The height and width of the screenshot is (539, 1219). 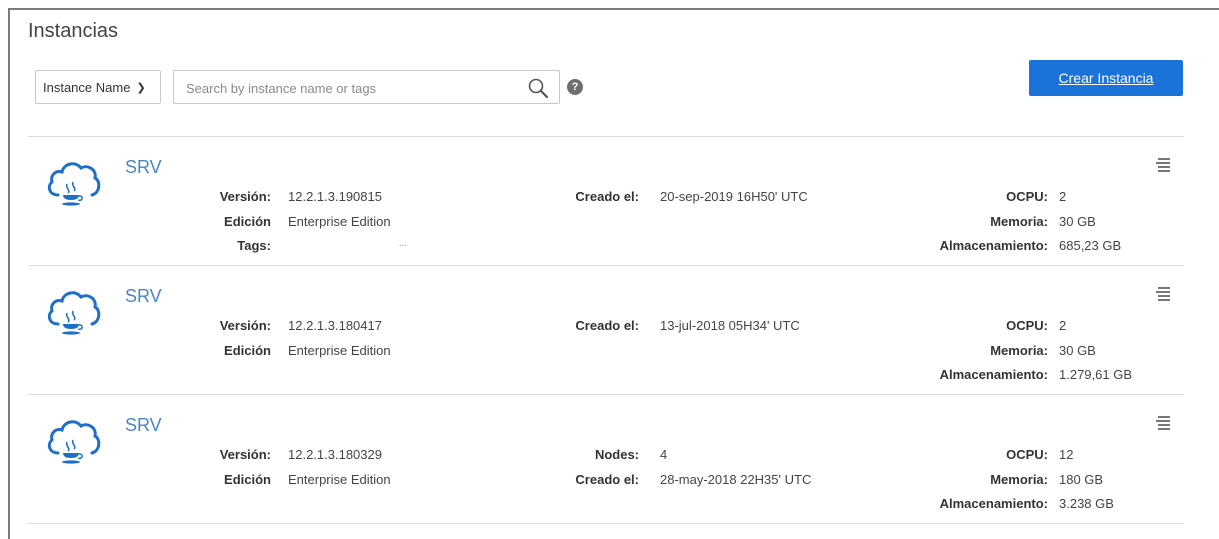 I want to click on search-icon, so click(x=539, y=89).